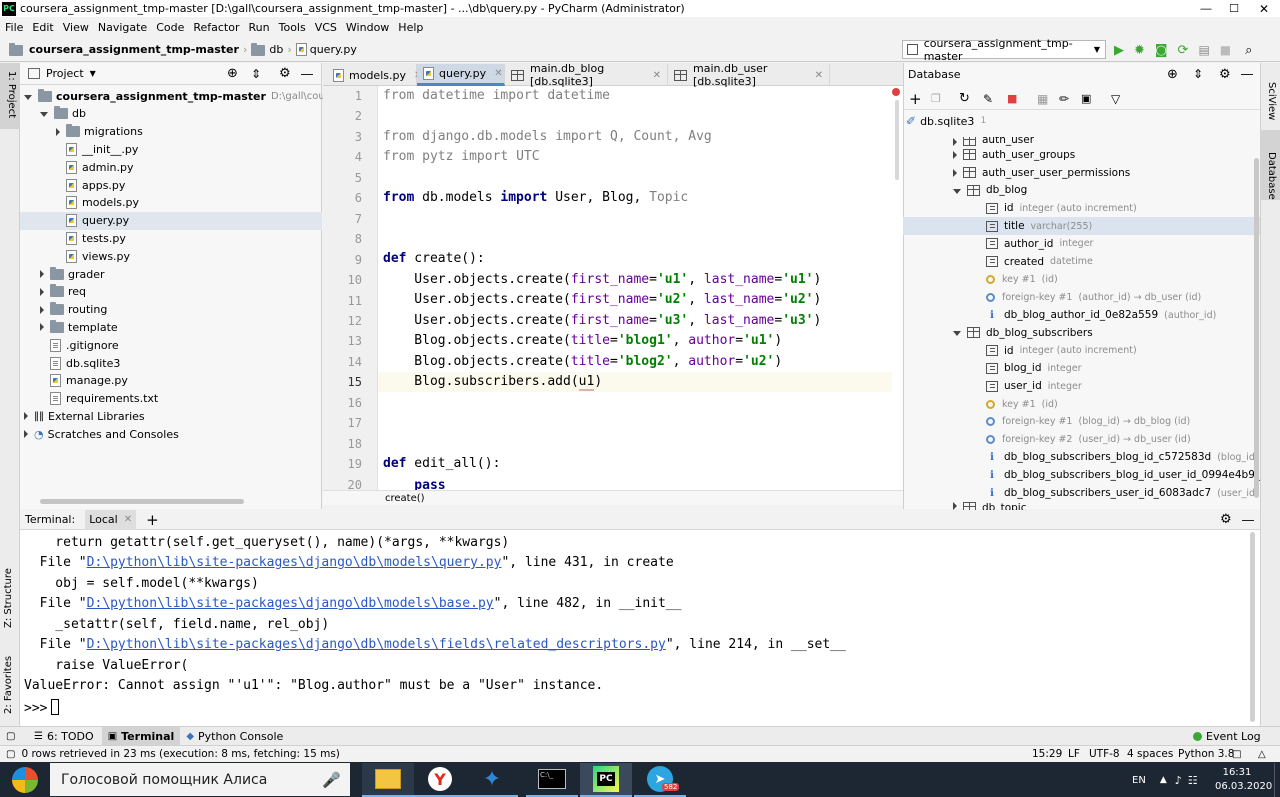 The width and height of the screenshot is (1280, 797). I want to click on project-tree-item: query.py, so click(171, 220).